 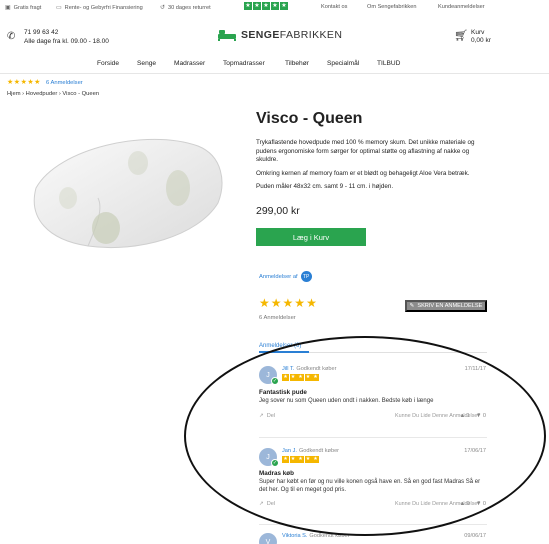 What do you see at coordinates (64, 83) in the screenshot?
I see `rating-summary-count: 6 Anmeldelser` at bounding box center [64, 83].